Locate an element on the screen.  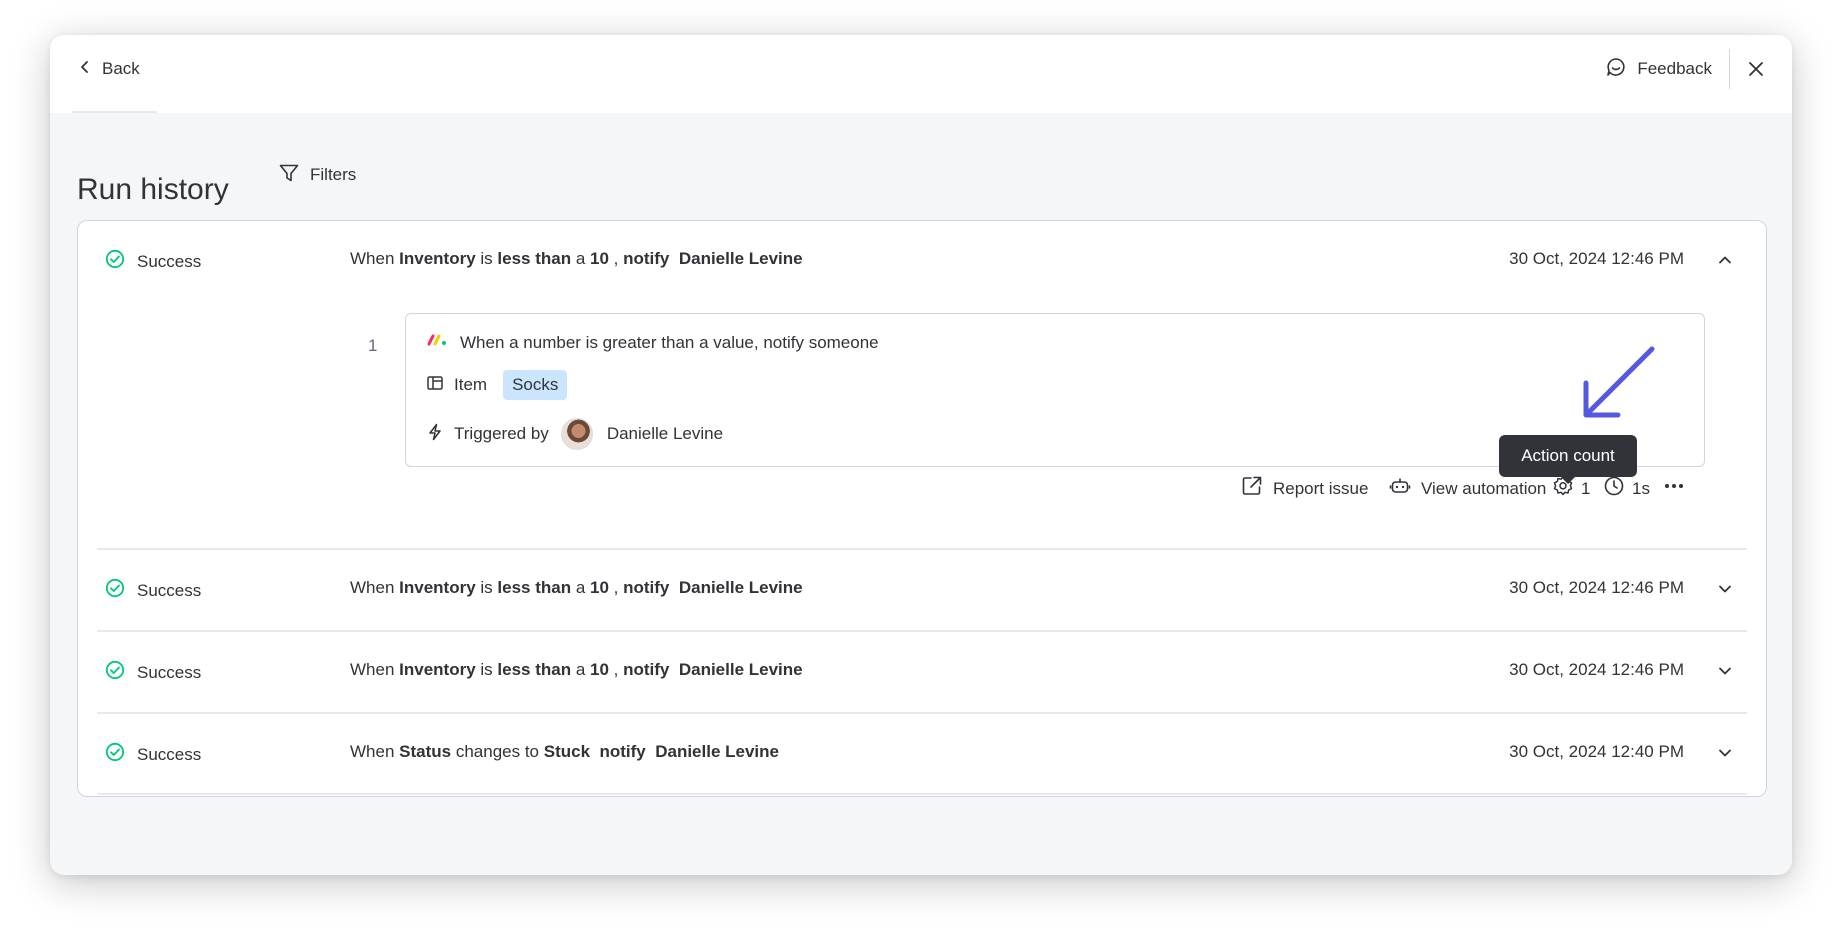
monday-logo-icon is located at coordinates (437, 342).